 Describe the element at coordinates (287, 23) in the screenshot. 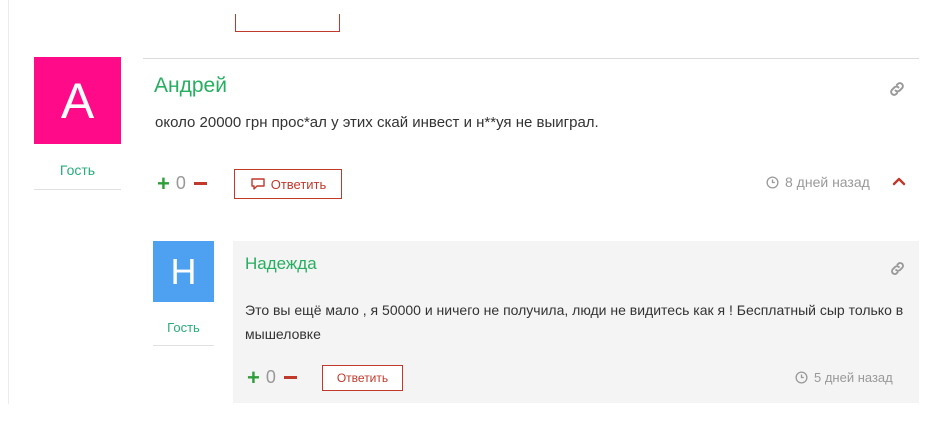

I see `previous-reply-button` at that location.